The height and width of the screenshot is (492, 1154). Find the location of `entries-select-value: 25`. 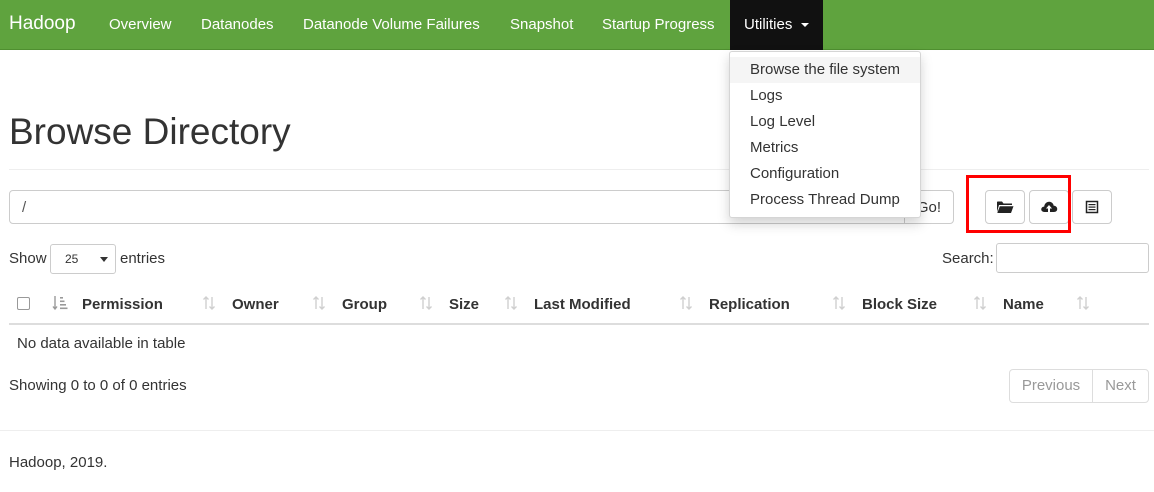

entries-select-value: 25 is located at coordinates (72, 259).